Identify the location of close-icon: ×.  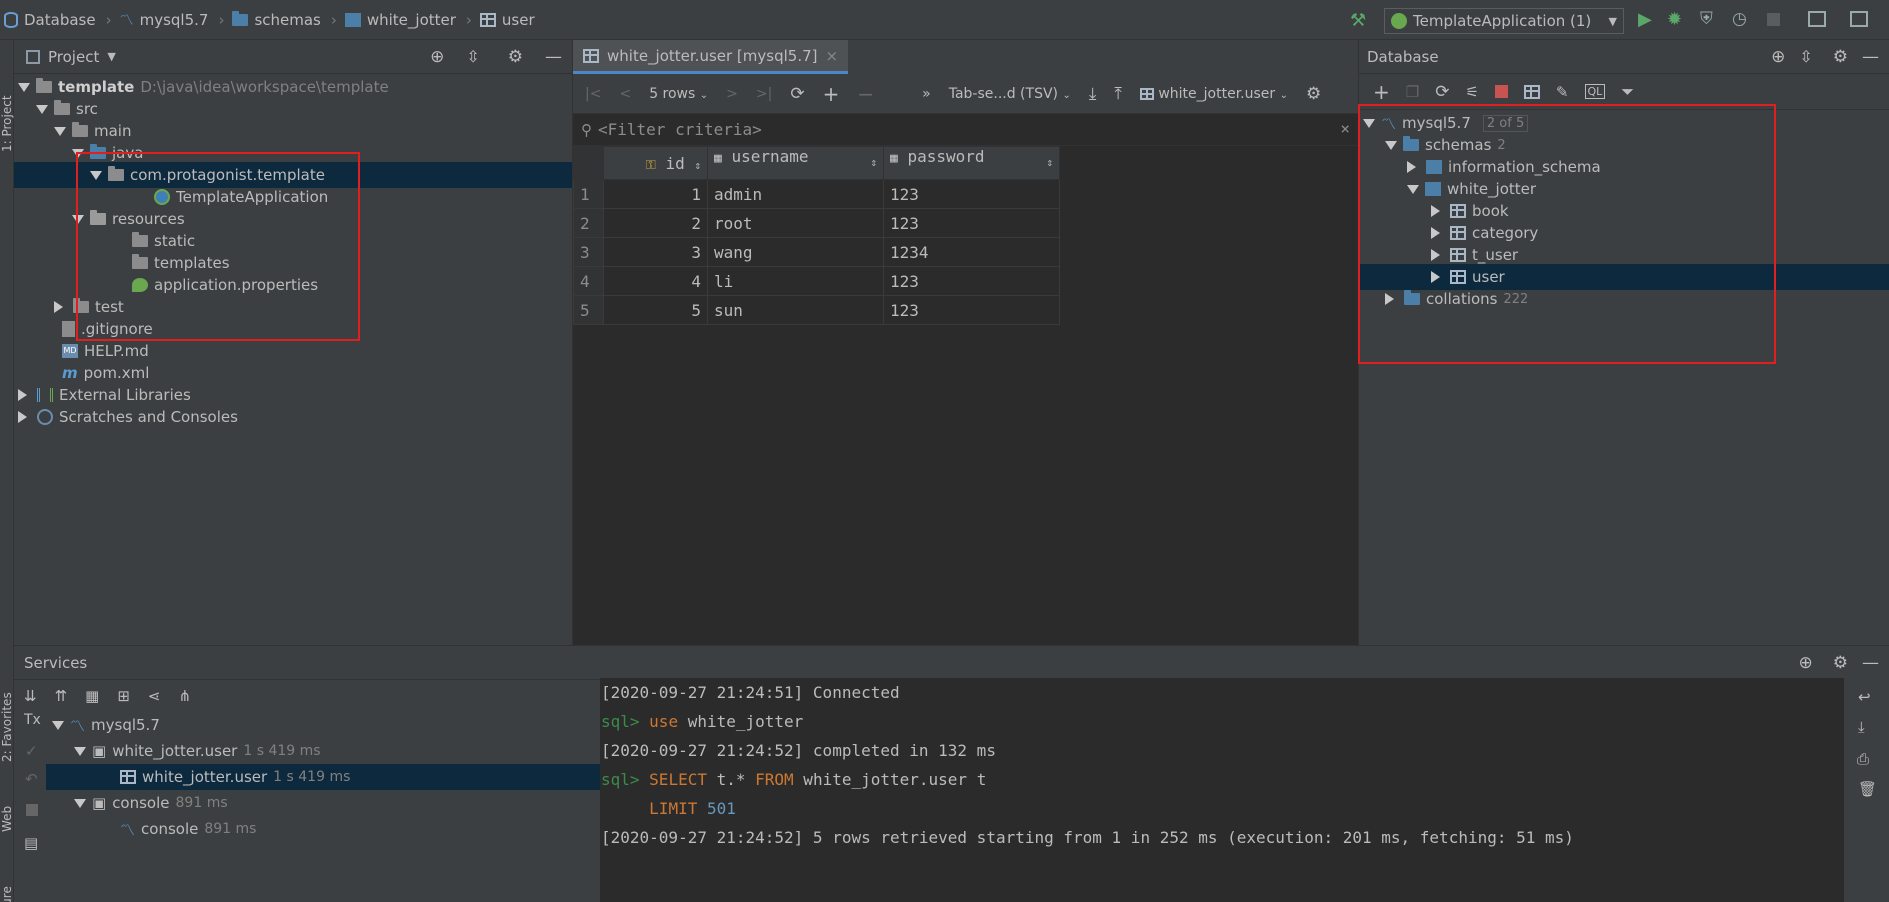
(831, 56).